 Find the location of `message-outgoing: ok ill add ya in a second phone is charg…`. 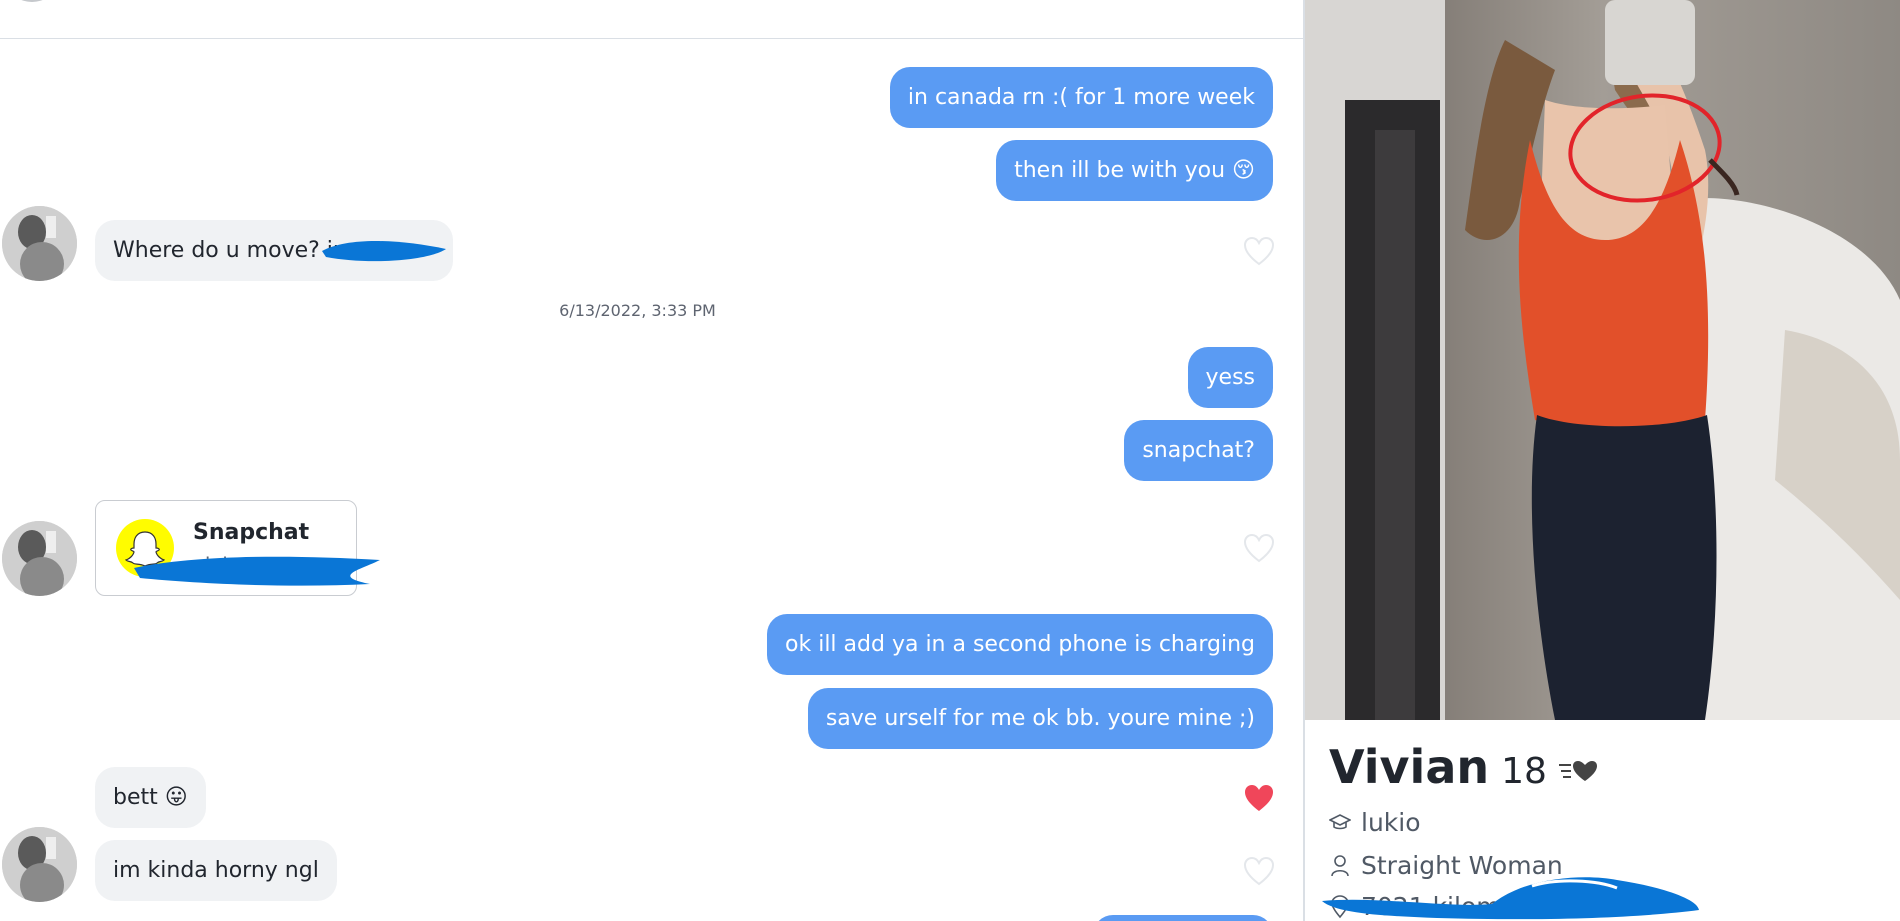

message-outgoing: ok ill add ya in a second phone is charg… is located at coordinates (1020, 644).